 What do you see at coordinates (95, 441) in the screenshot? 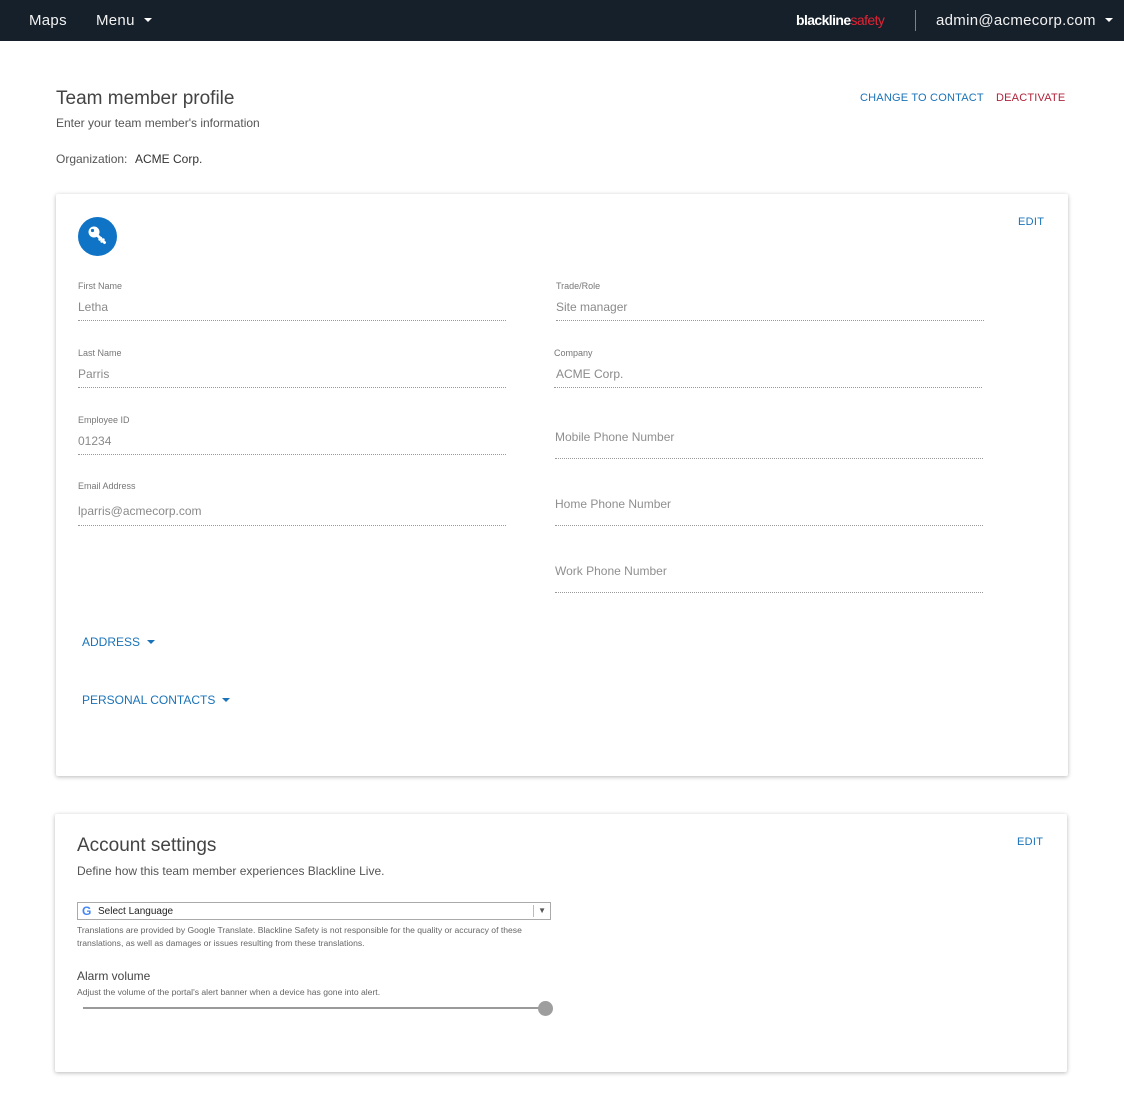
I see `employee-id-value: 01234` at bounding box center [95, 441].